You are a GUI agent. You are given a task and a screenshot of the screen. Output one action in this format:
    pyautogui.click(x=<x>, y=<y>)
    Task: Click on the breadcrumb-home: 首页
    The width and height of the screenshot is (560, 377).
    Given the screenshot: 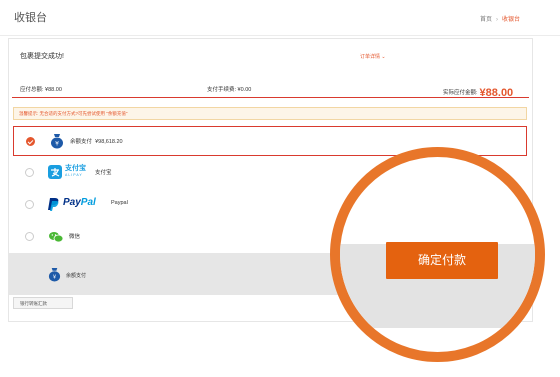 What is the action you would take?
    pyautogui.click(x=486, y=20)
    